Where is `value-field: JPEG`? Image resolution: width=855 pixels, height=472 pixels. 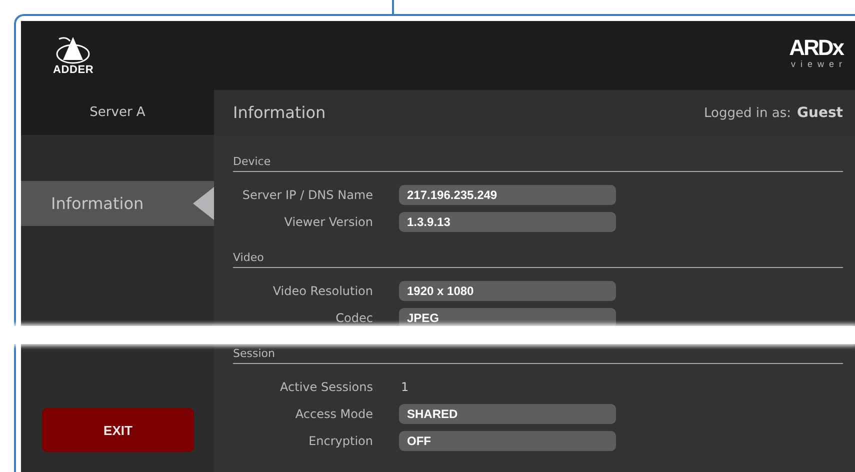
value-field: JPEG is located at coordinates (507, 318).